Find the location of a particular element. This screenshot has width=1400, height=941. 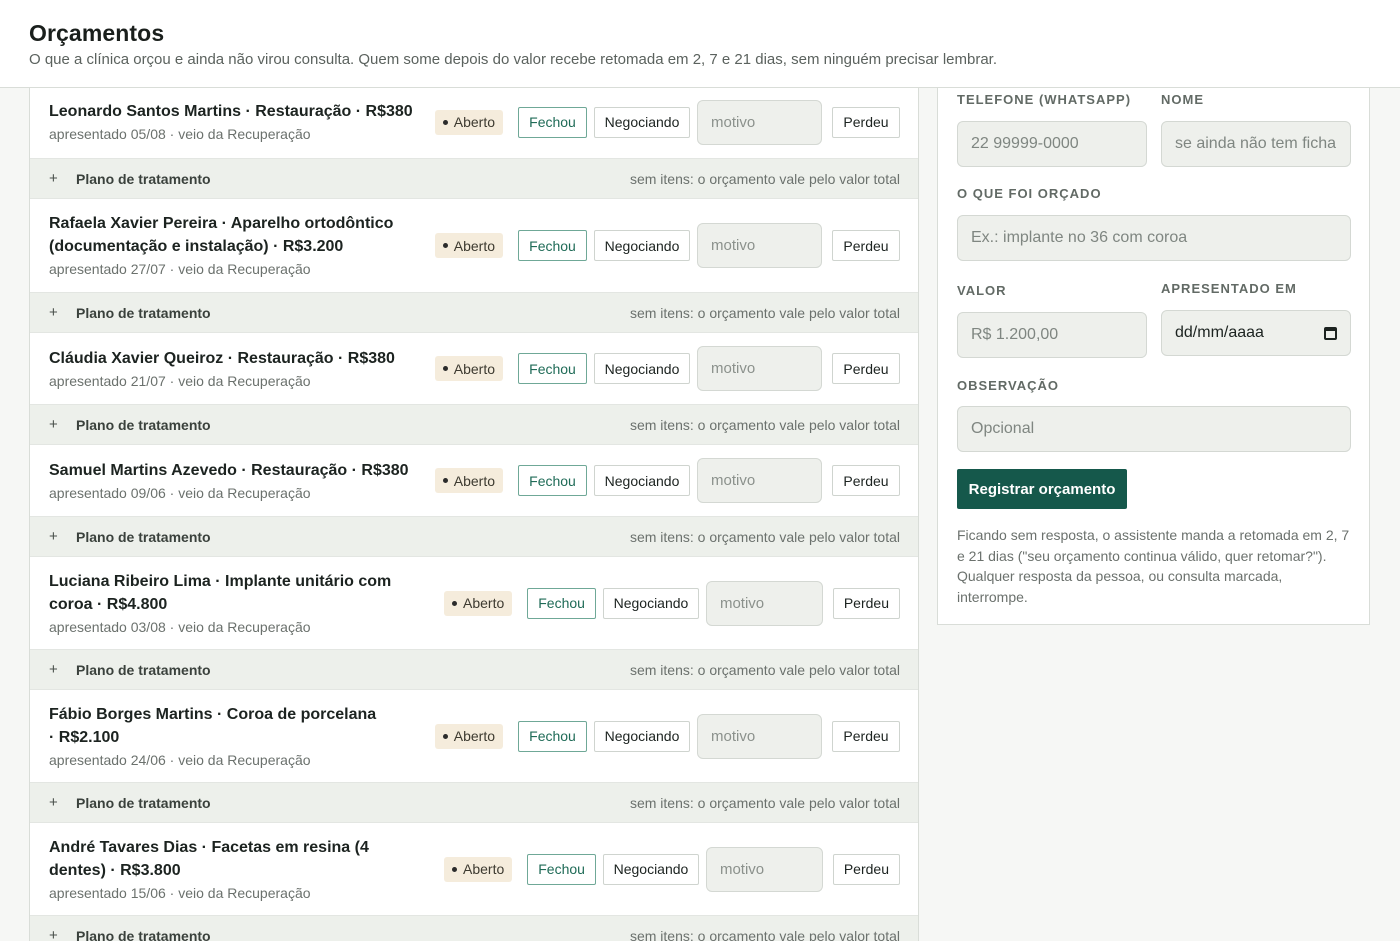

quote-meta: apresentado 05/08 · veio da Recuperação is located at coordinates (180, 134).